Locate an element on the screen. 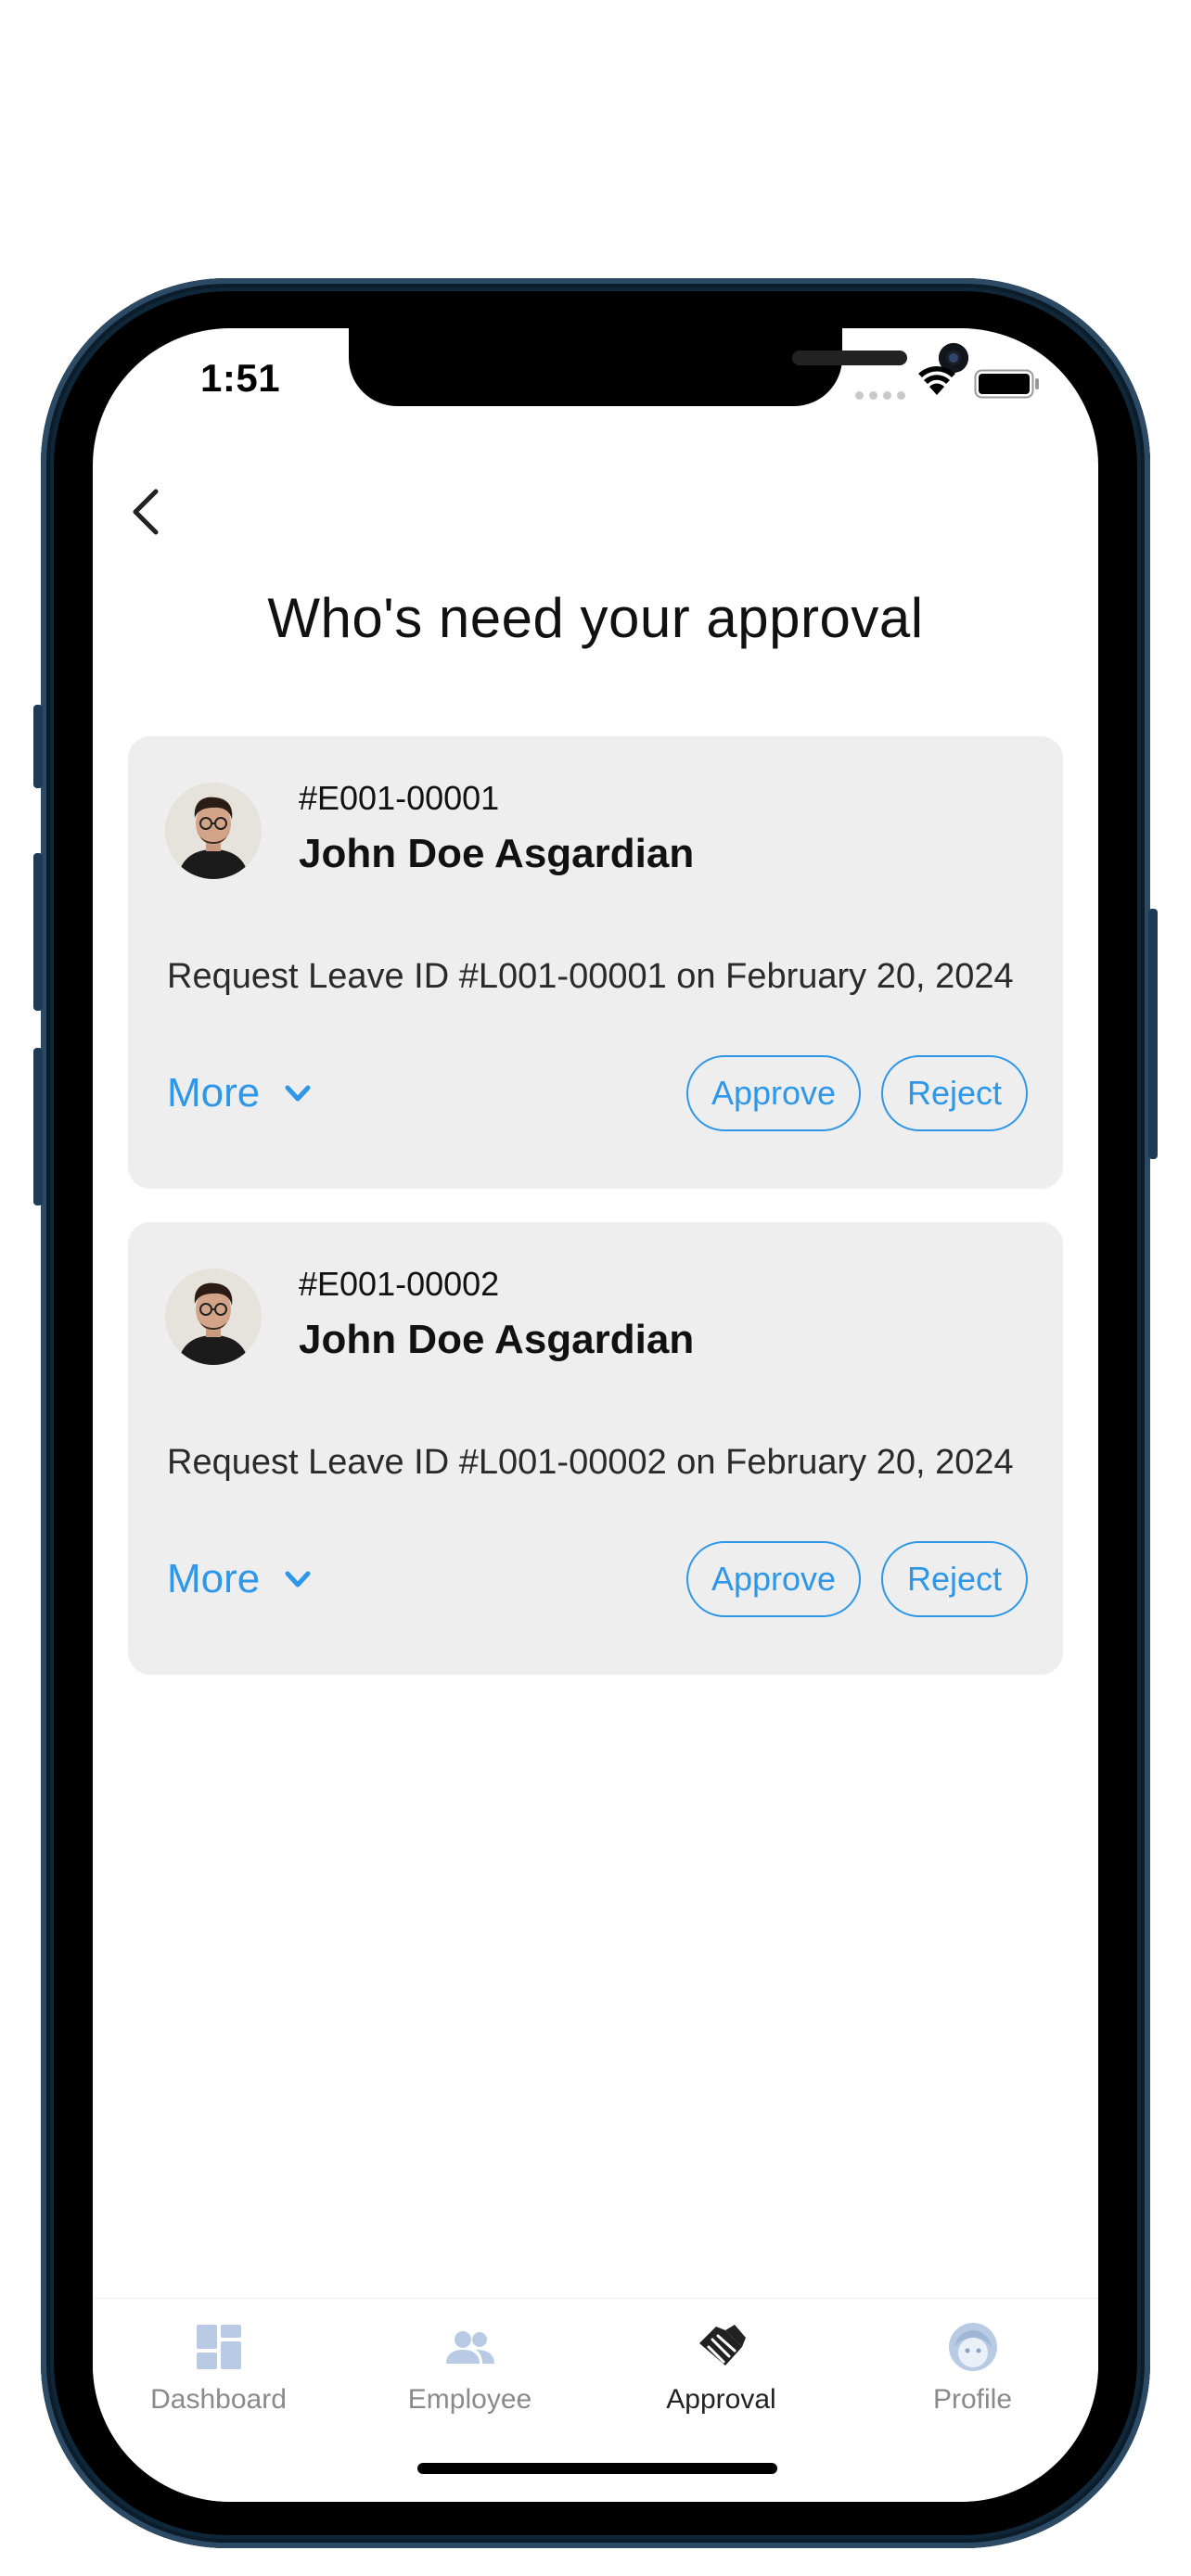  tab-dashboard: Dashboard is located at coordinates (218, 2364).